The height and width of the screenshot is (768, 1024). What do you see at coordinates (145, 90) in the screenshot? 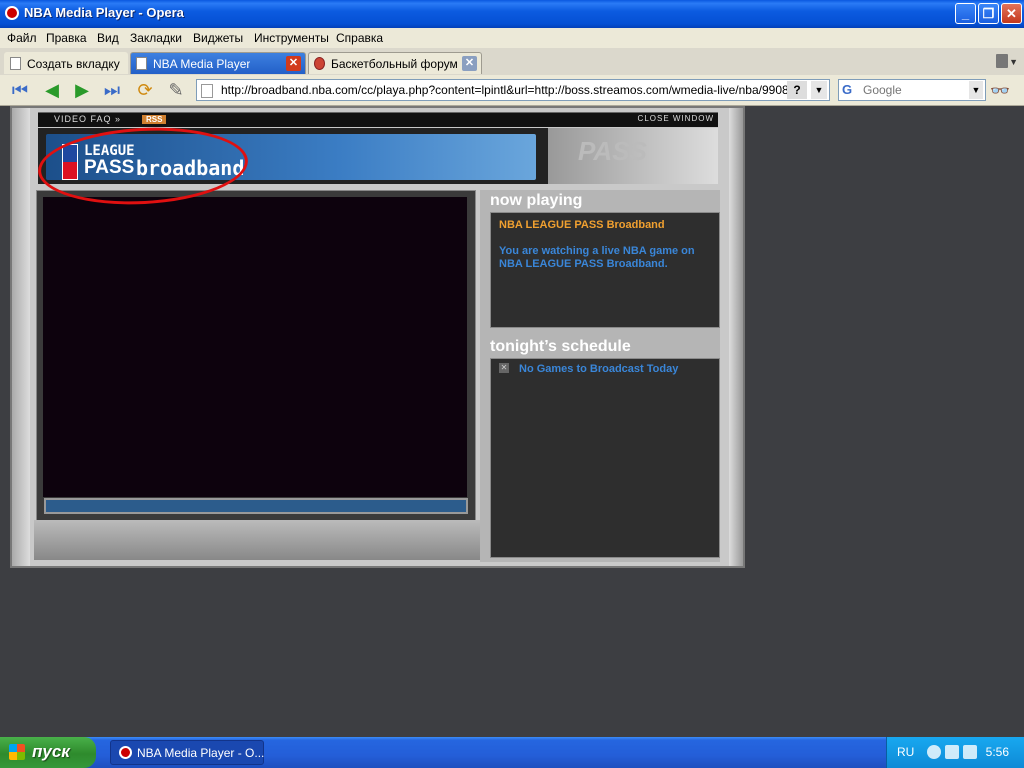
I see `reload-icon: ⟳` at bounding box center [145, 90].